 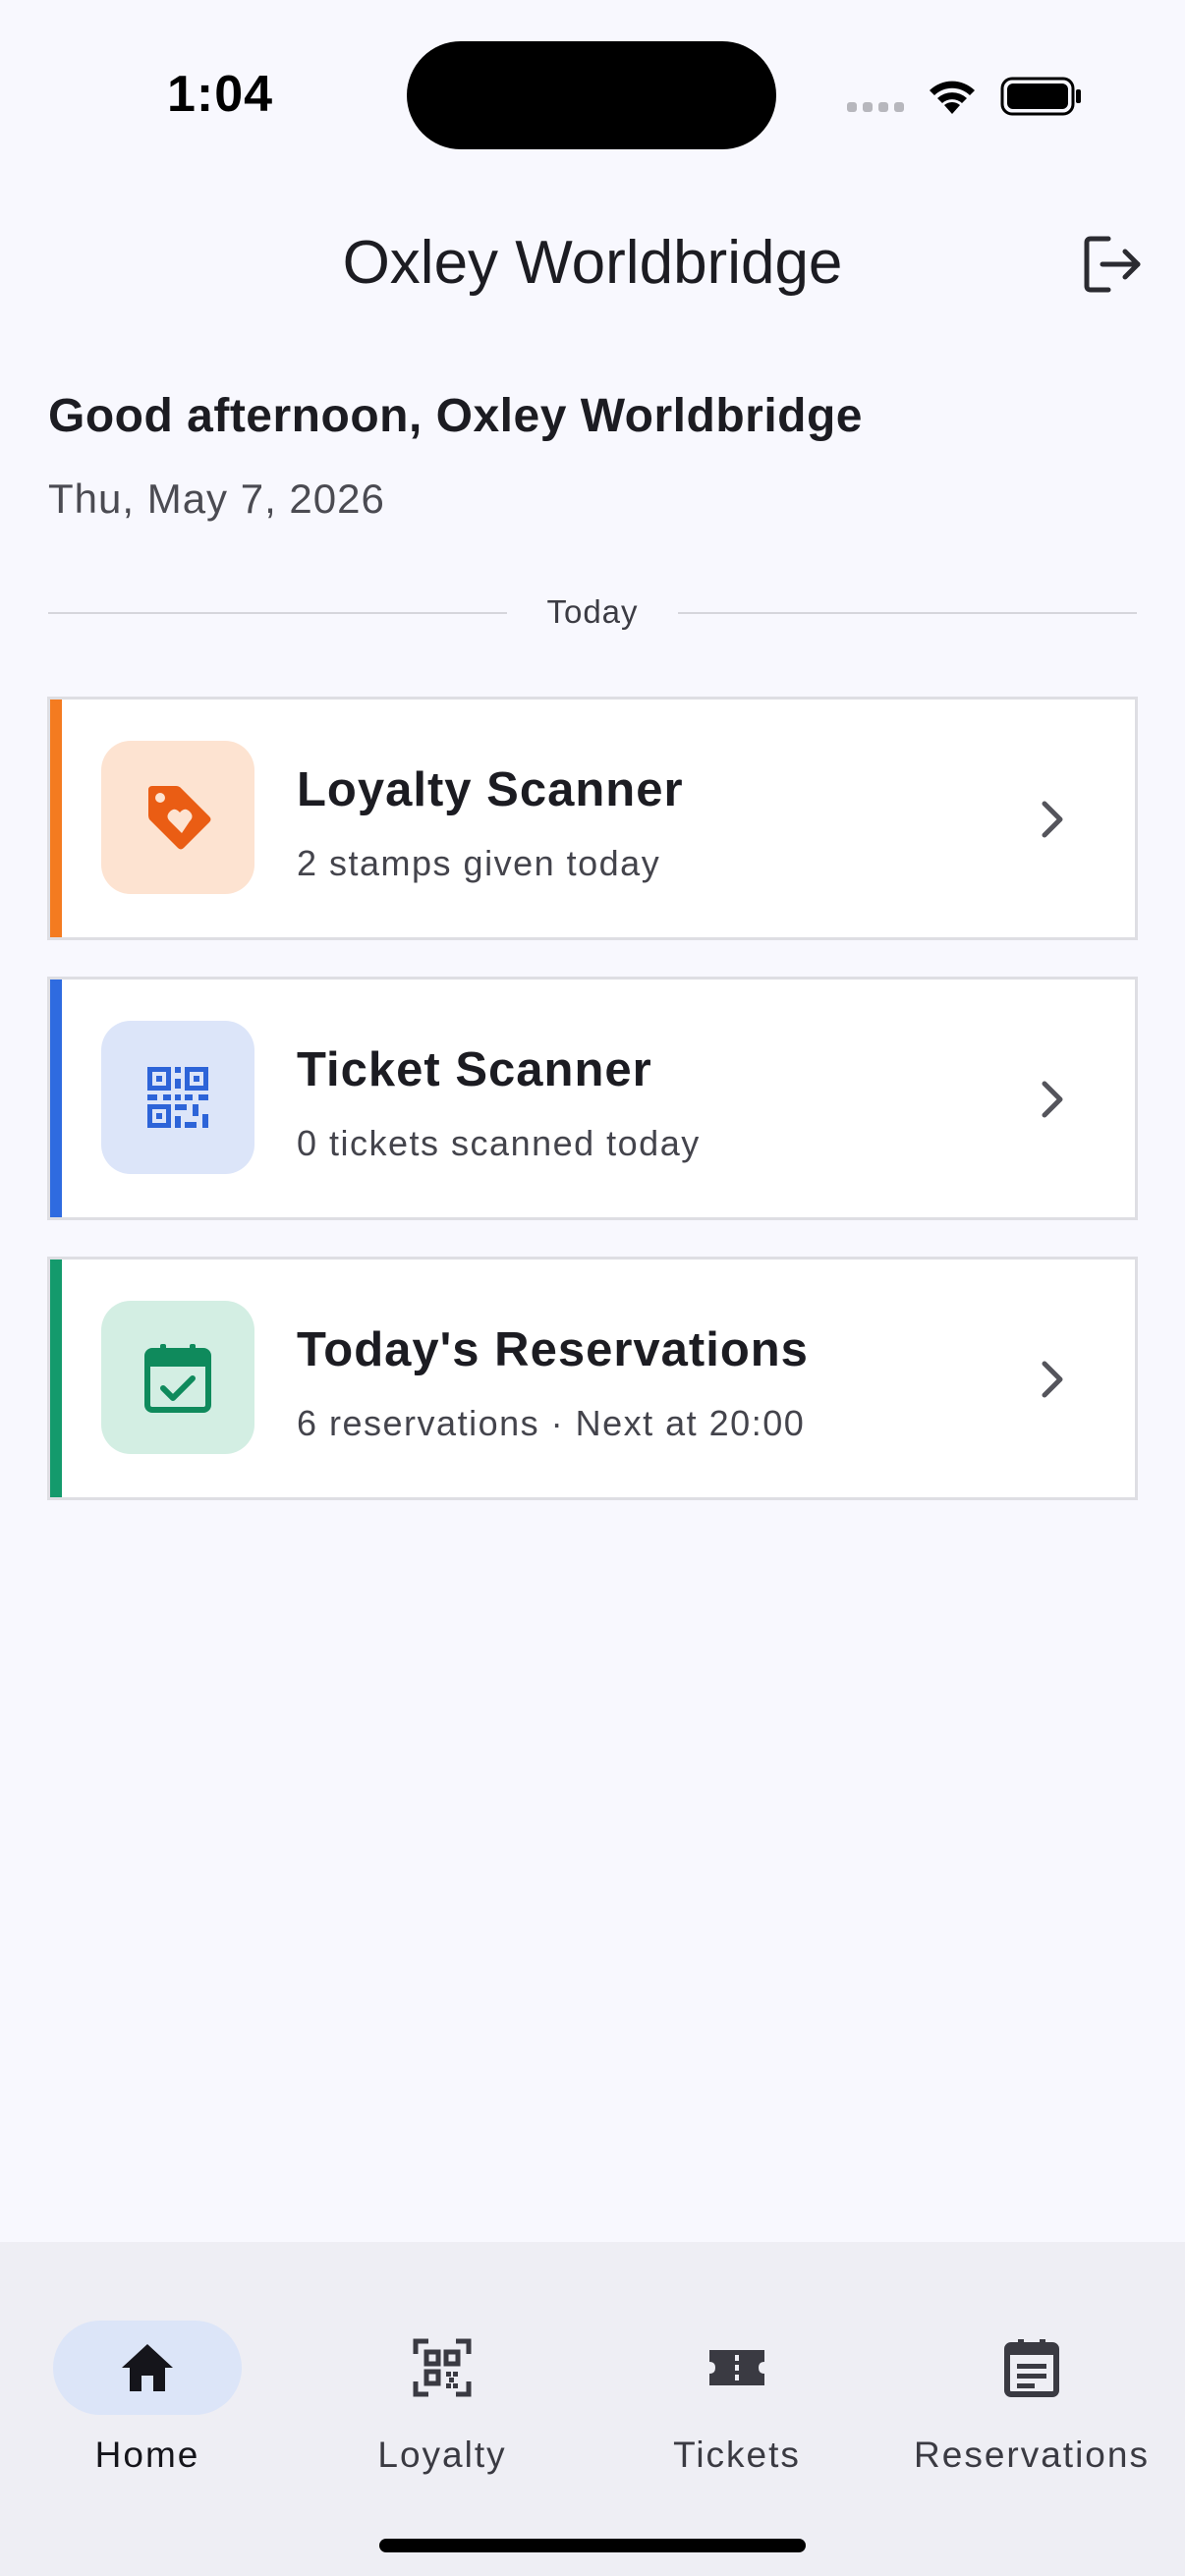 What do you see at coordinates (1041, 96) in the screenshot?
I see `battery-icon` at bounding box center [1041, 96].